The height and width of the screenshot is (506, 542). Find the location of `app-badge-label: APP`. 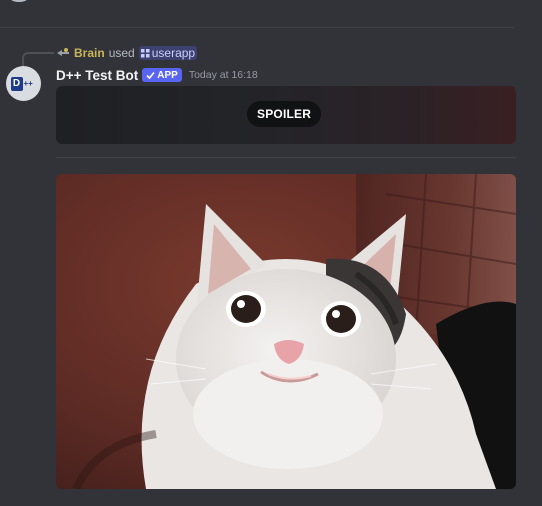

app-badge-label: APP is located at coordinates (167, 75).